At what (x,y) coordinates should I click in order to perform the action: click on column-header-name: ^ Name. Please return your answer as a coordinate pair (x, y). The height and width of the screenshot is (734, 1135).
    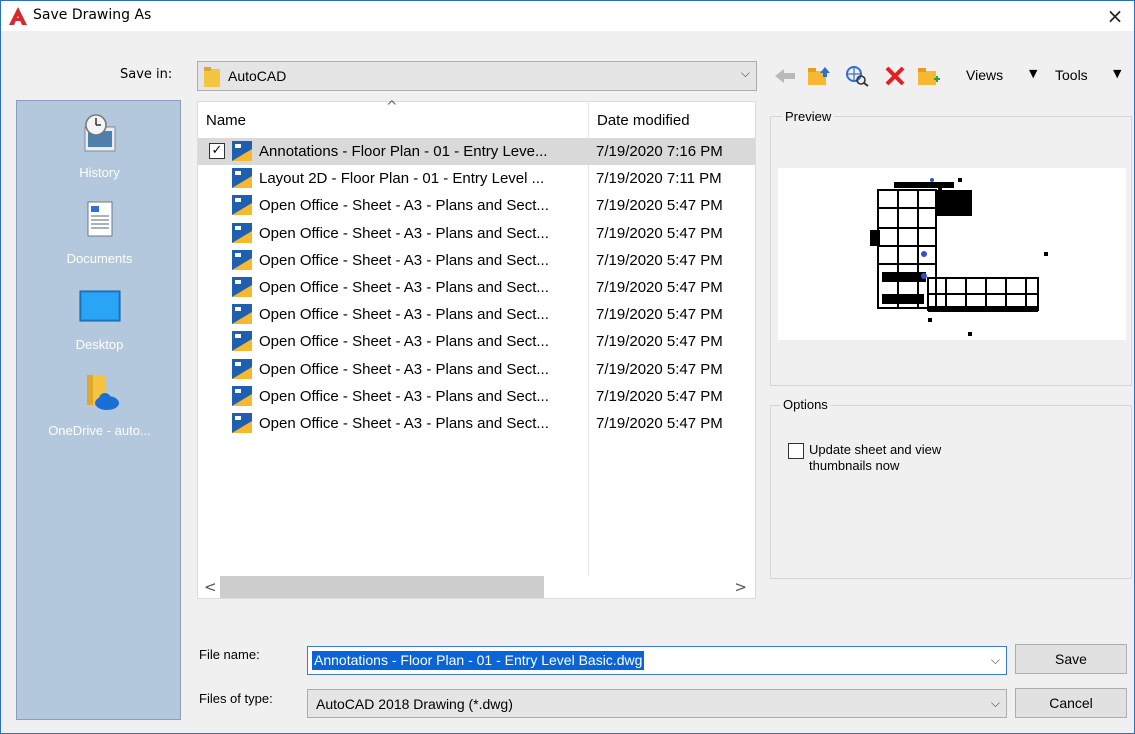
    Looking at the image, I should click on (393, 118).